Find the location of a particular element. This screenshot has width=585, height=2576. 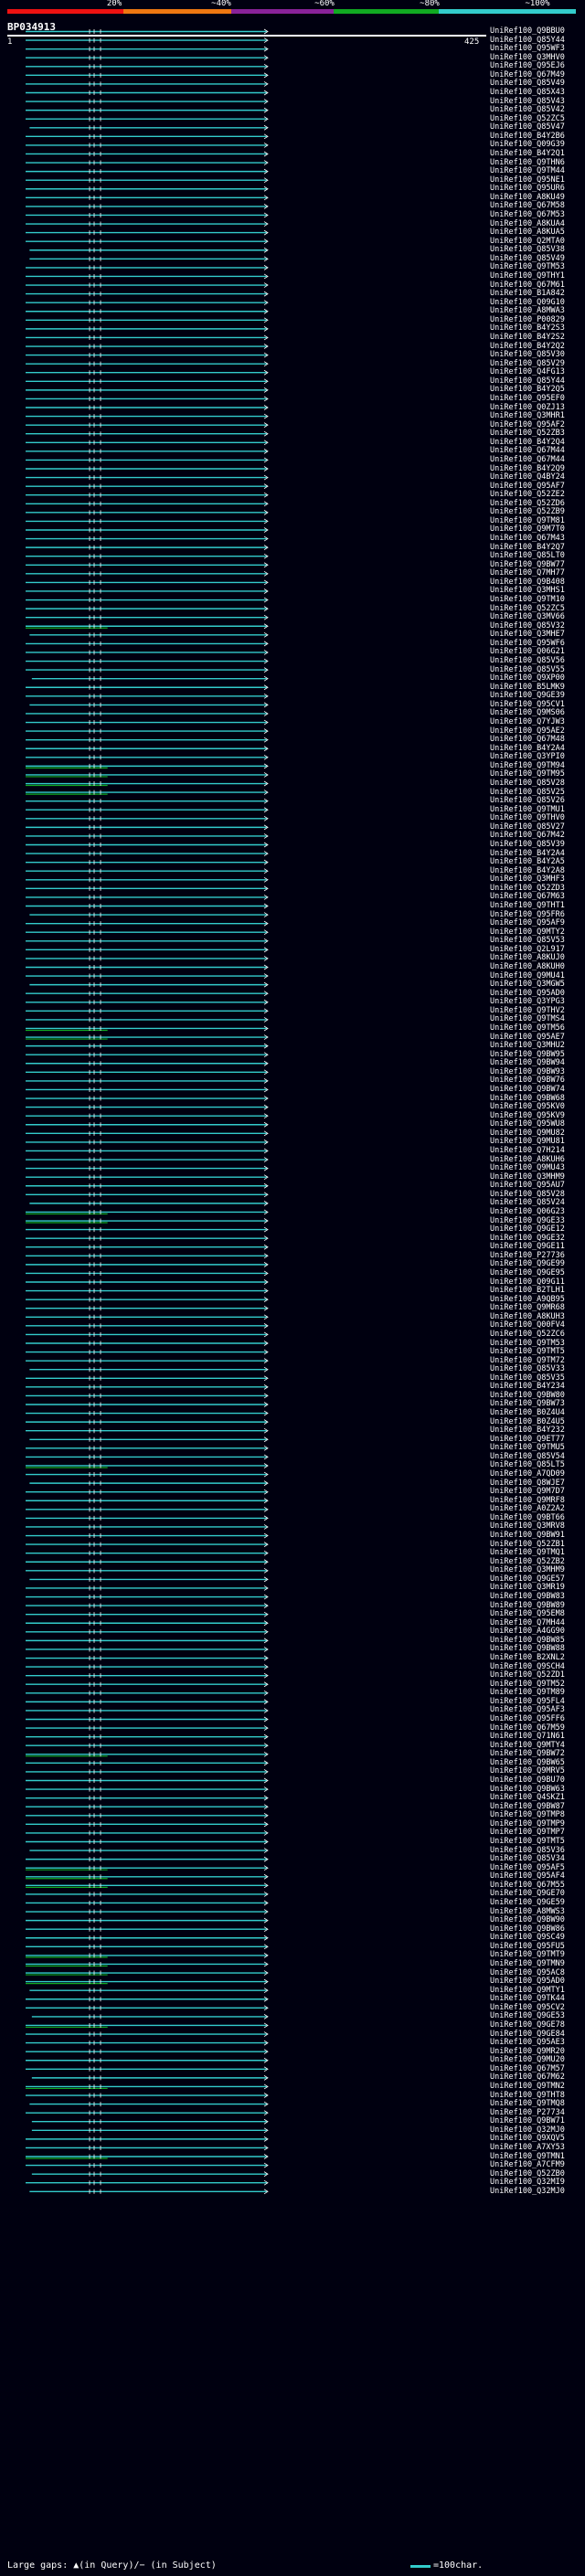

hit-label: UniRef100_B4Y2Q5 is located at coordinates (528, 390).